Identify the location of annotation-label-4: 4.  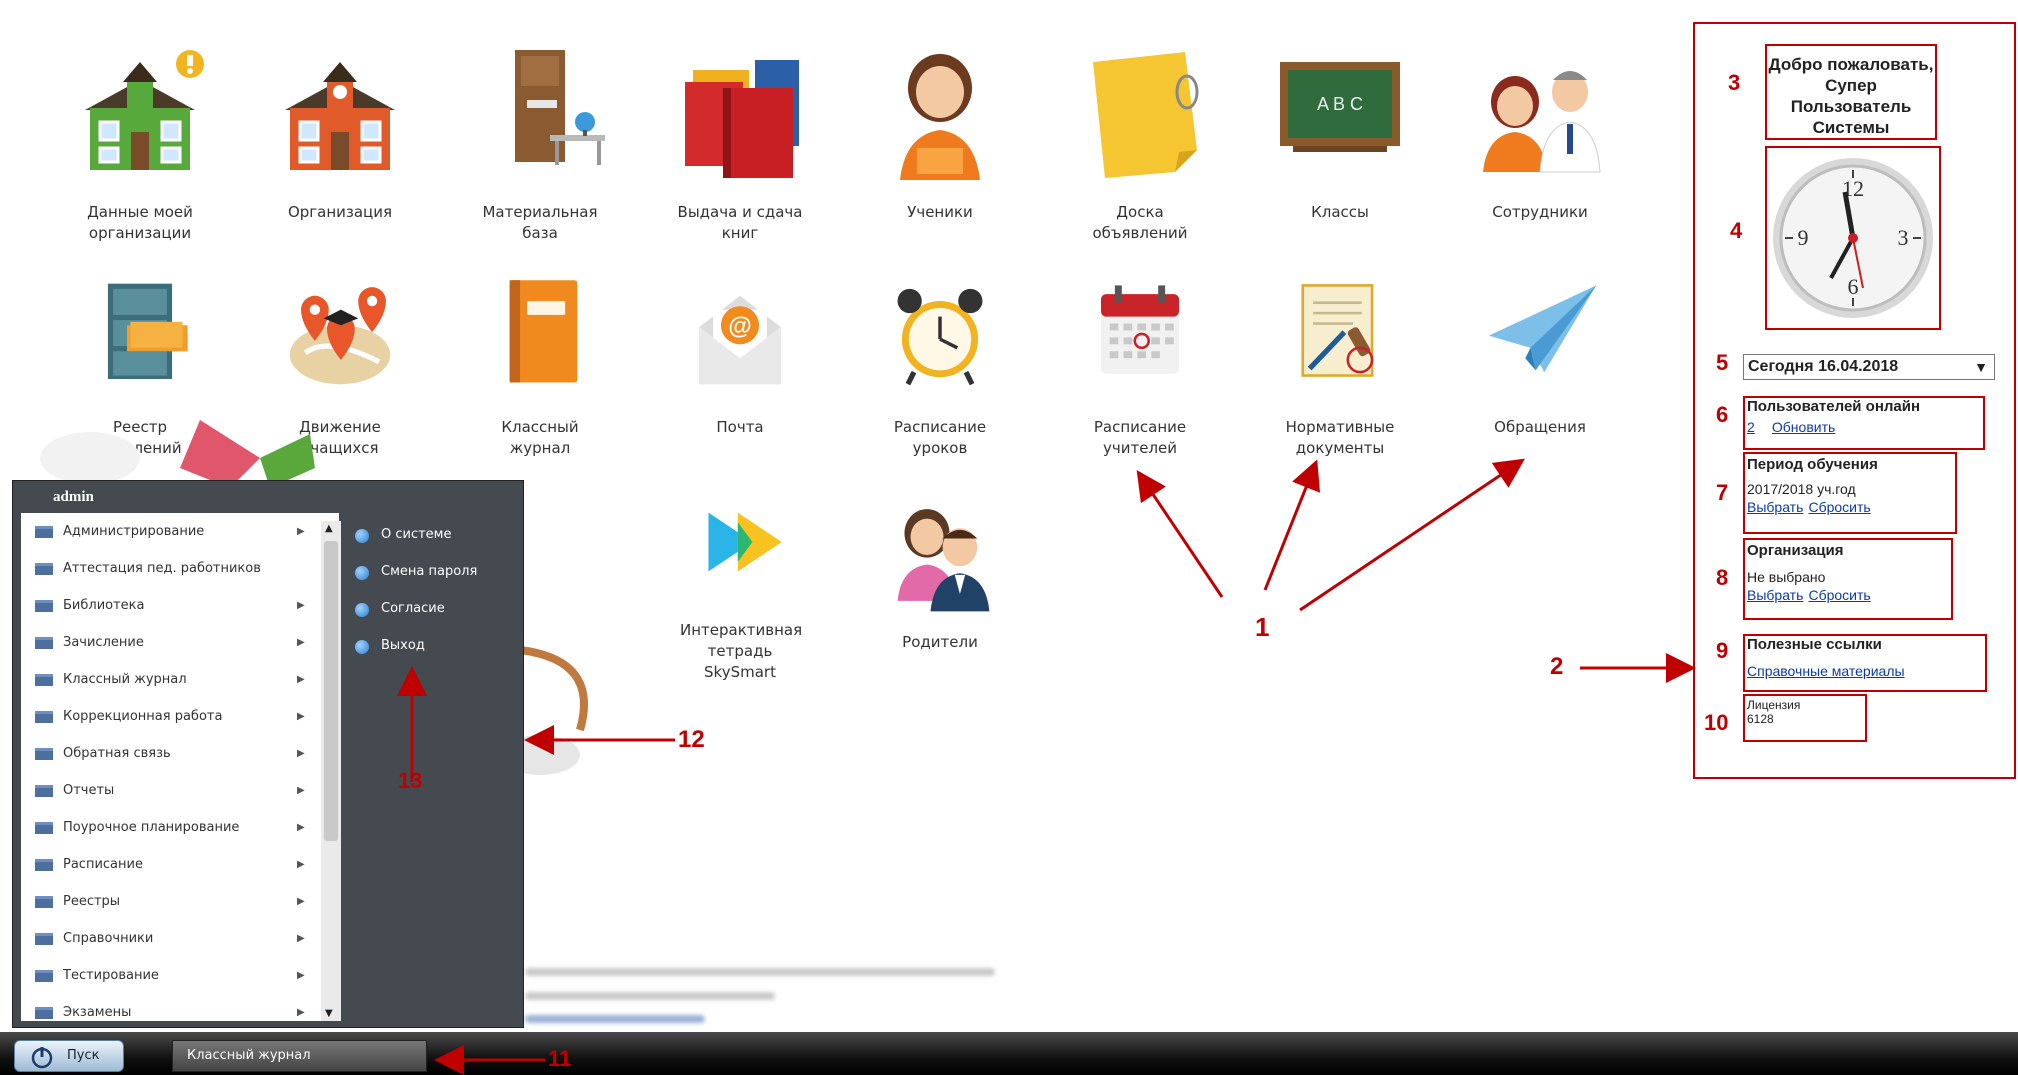
(1736, 230).